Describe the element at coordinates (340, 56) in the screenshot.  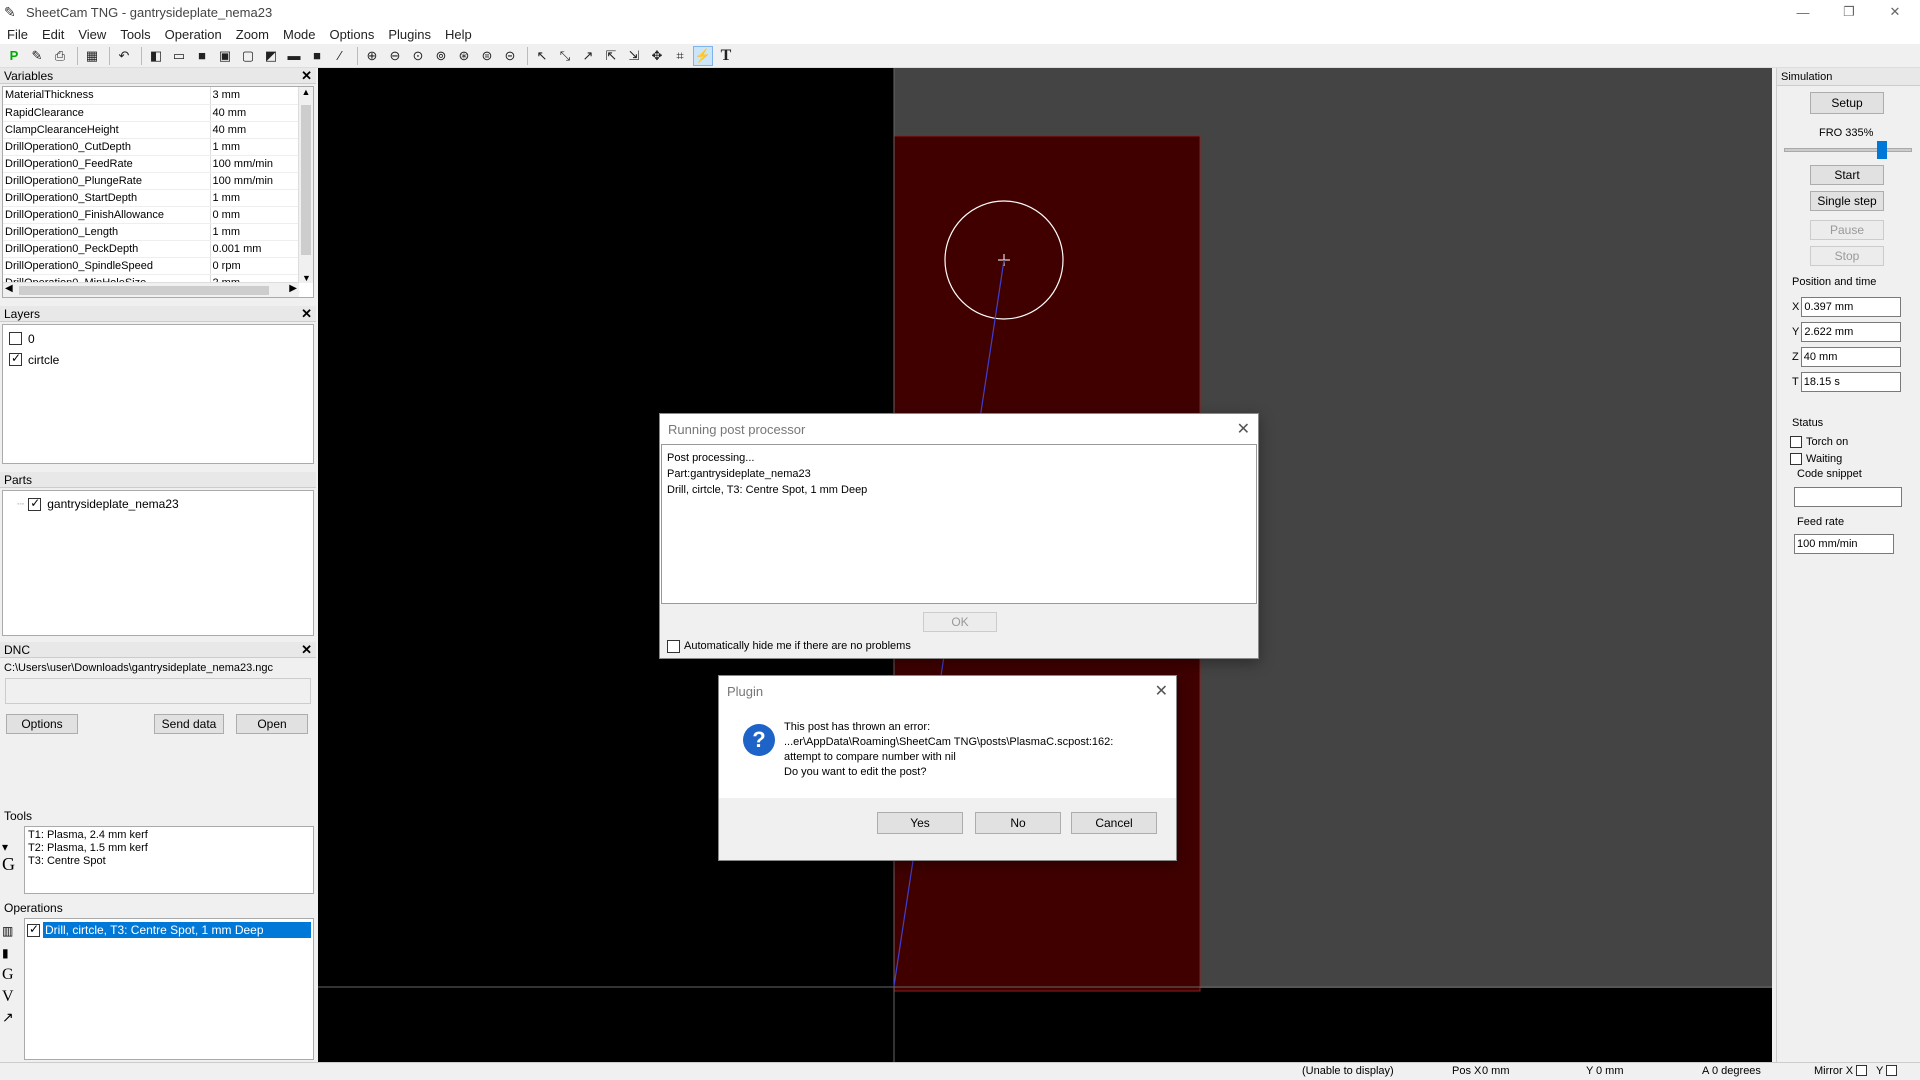
I see `measure-icon: ⁄` at that location.